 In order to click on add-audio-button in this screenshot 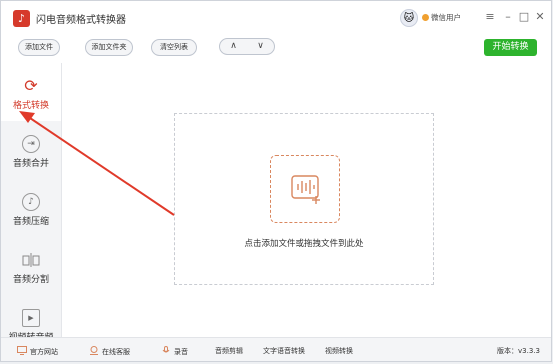, I will do `click(305, 189)`.